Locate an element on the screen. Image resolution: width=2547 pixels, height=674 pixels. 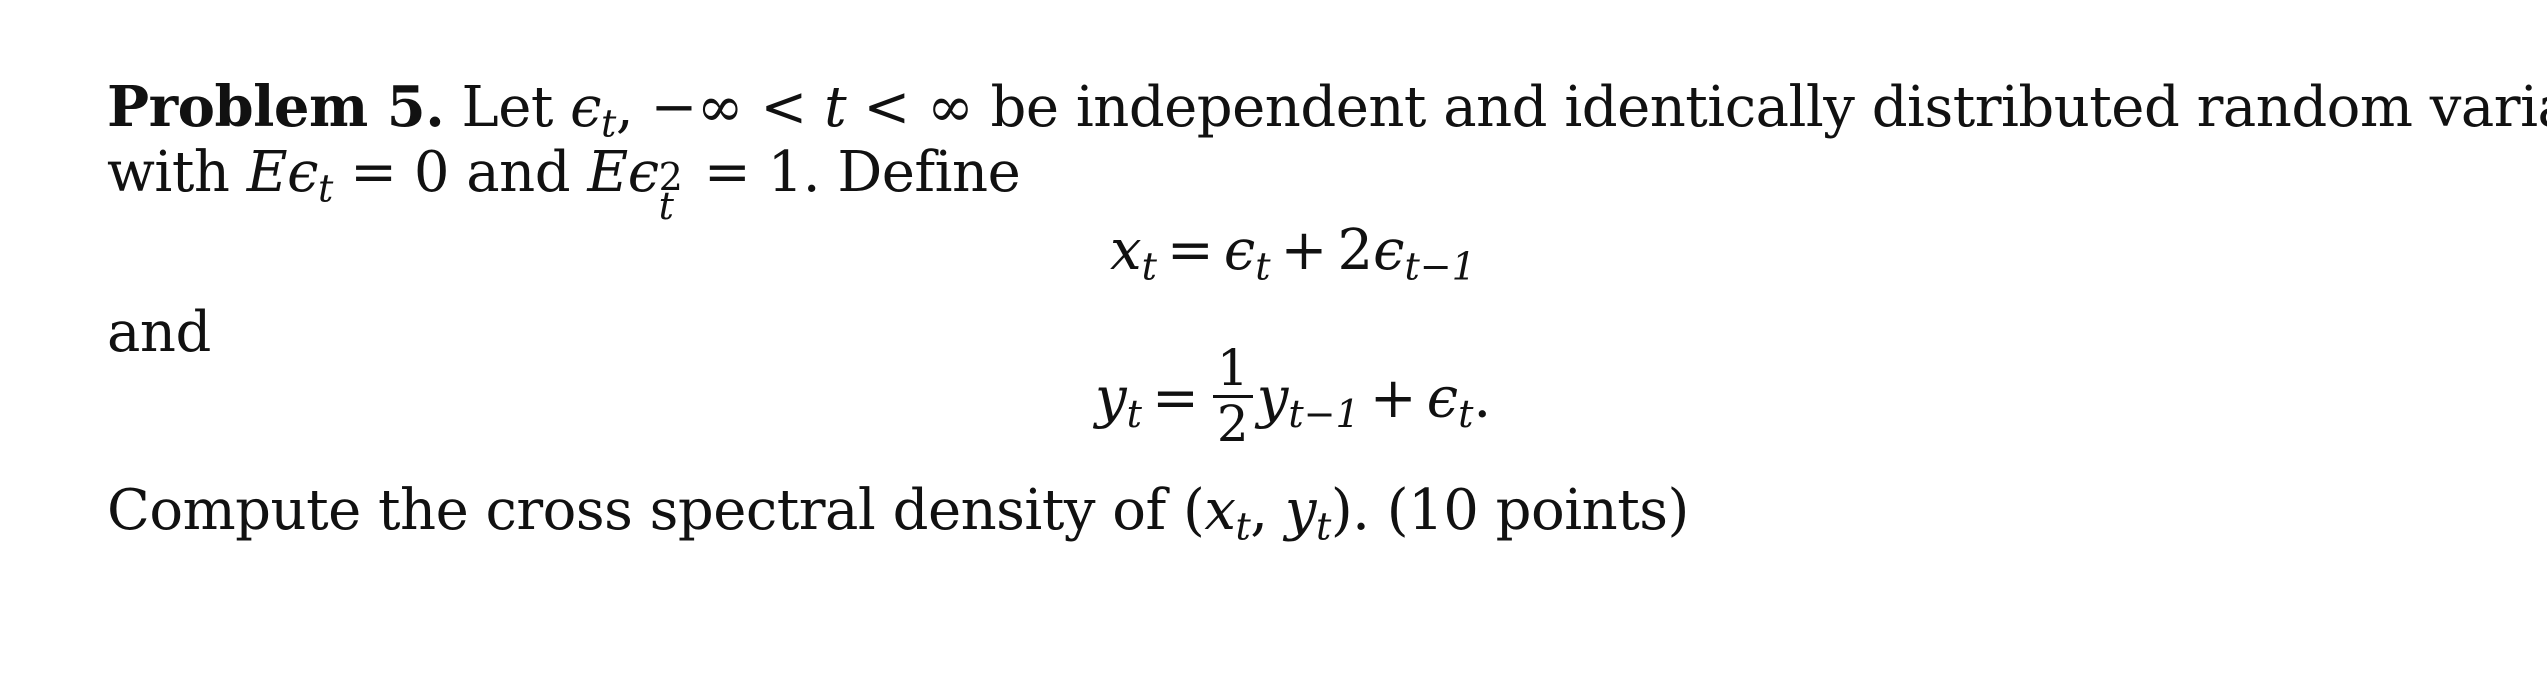
fraction: 12 is located at coordinates (1232, 397).